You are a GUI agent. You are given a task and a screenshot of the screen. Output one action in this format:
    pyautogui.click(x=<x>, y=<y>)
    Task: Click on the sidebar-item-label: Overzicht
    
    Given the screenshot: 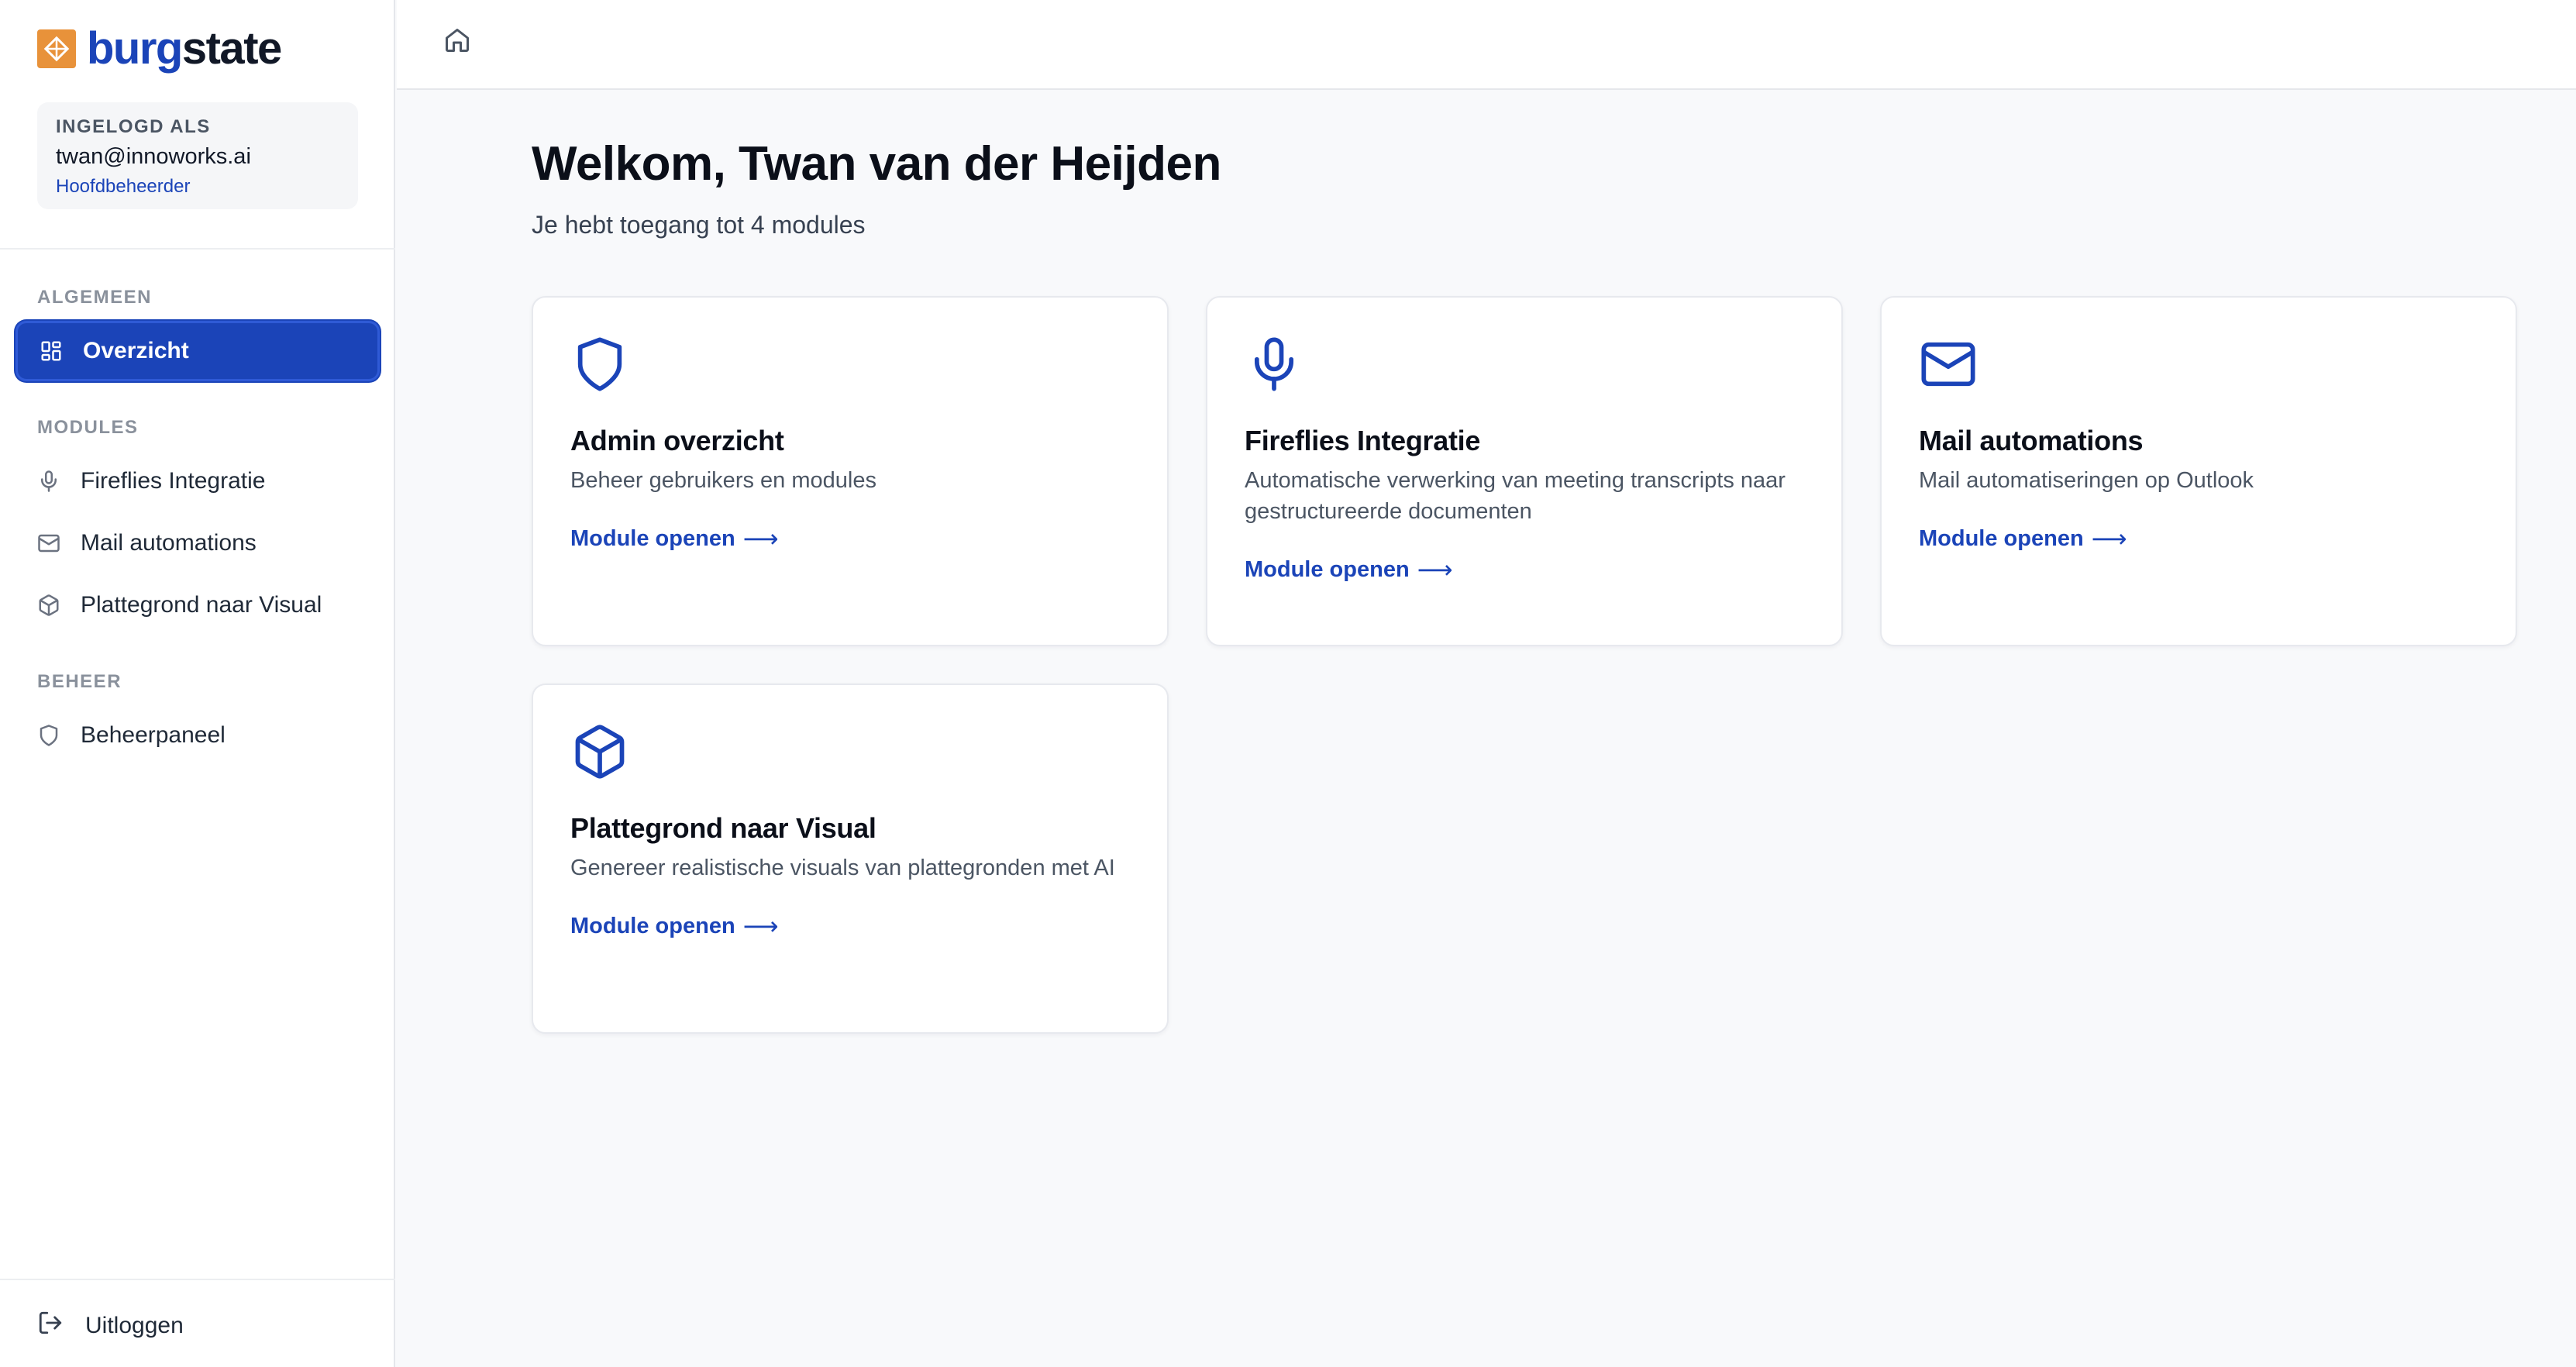 What is the action you would take?
    pyautogui.click(x=136, y=350)
    